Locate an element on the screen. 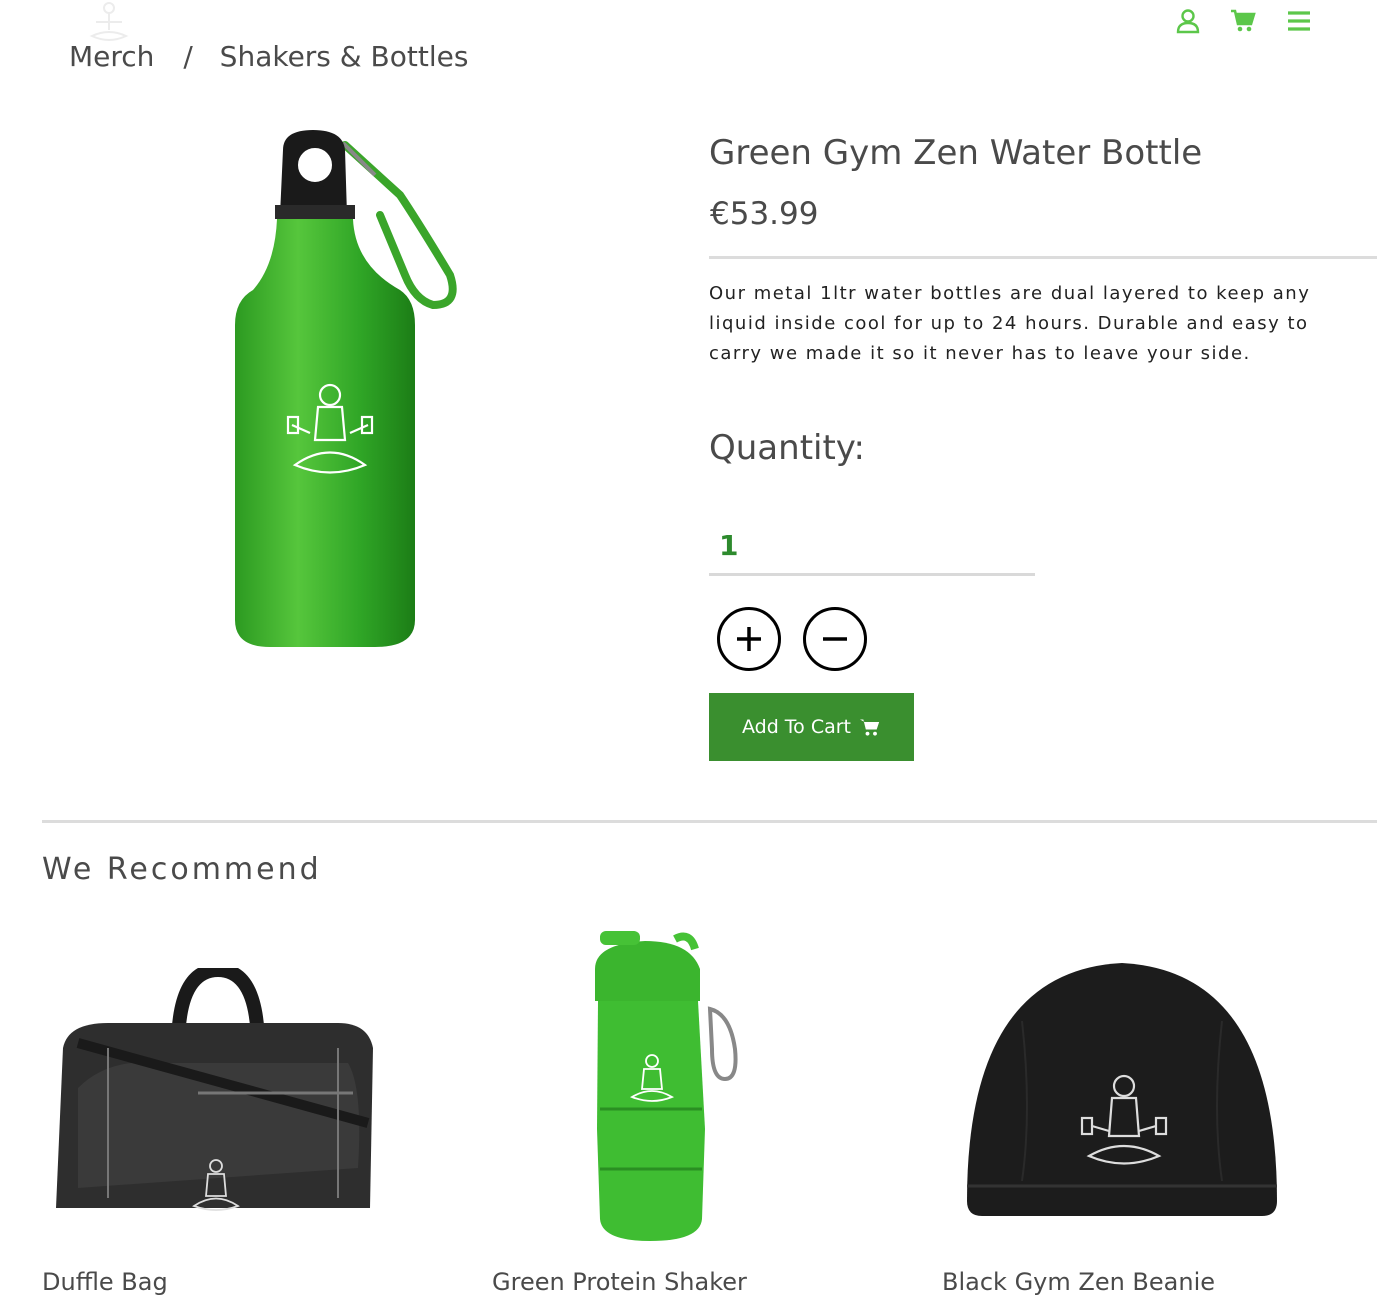 This screenshot has width=1384, height=1299. recommend-item-beanie: Black Gym Zen Beanie is located at coordinates (1117, 1125).